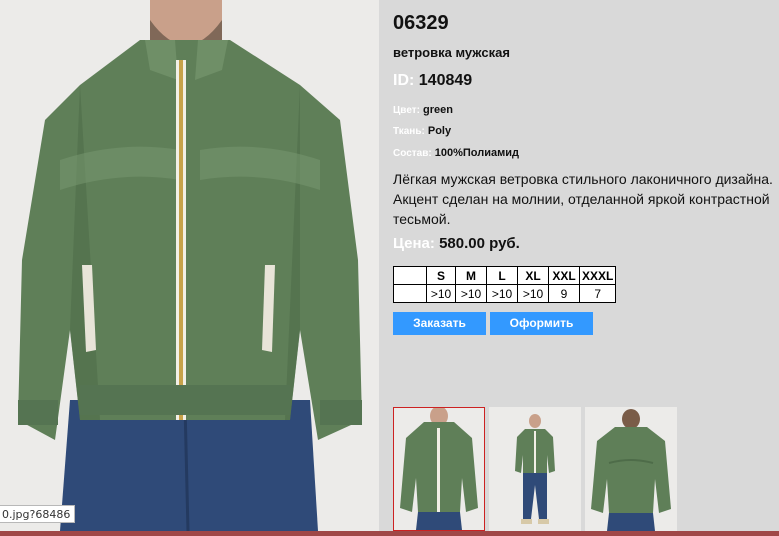  I want to click on color-value: green, so click(438, 110).